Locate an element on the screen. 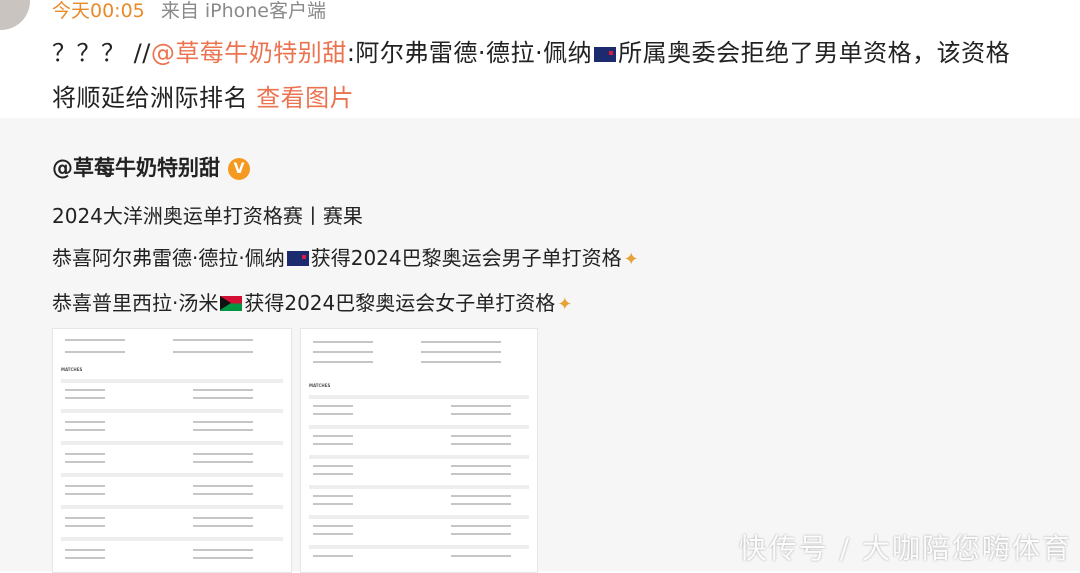  post-meta: 今天00:05 来自 iPhone客户端 is located at coordinates (189, 11).